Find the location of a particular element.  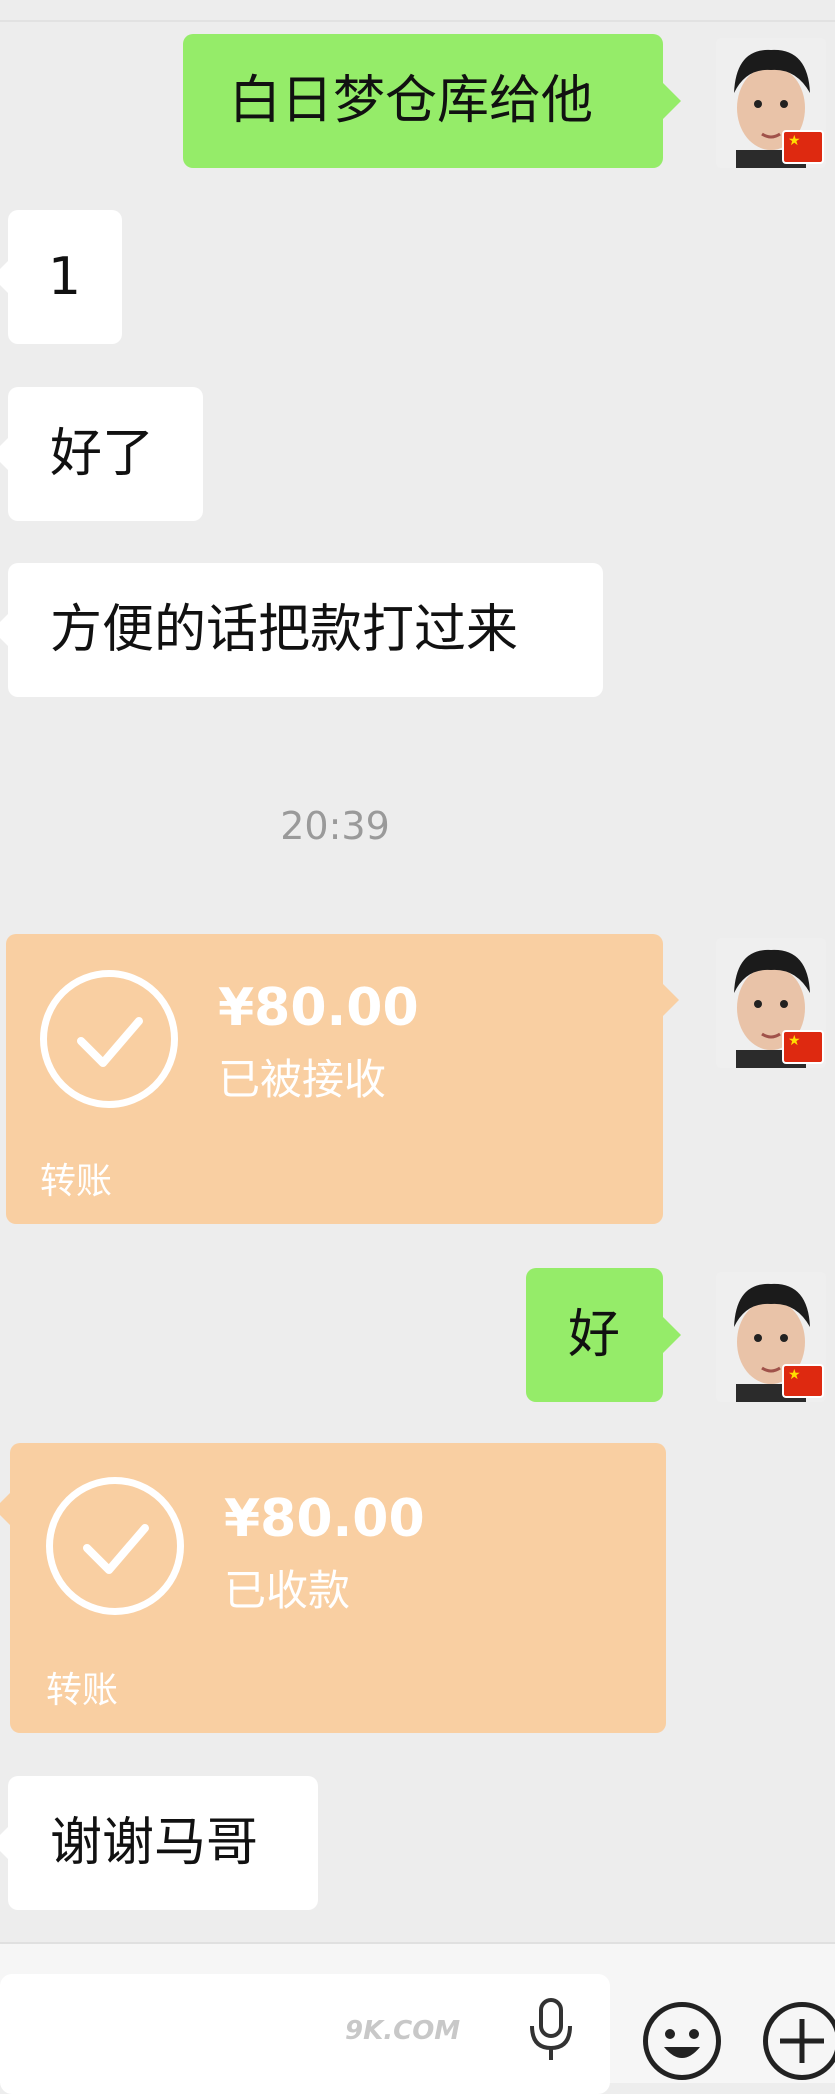

more-button is located at coordinates (799, 2041).